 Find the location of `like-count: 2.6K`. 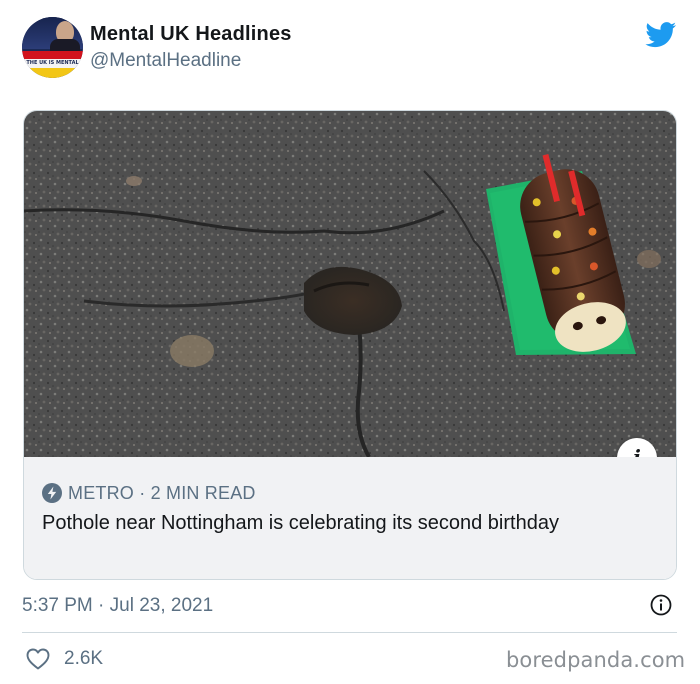

like-count: 2.6K is located at coordinates (83, 659).